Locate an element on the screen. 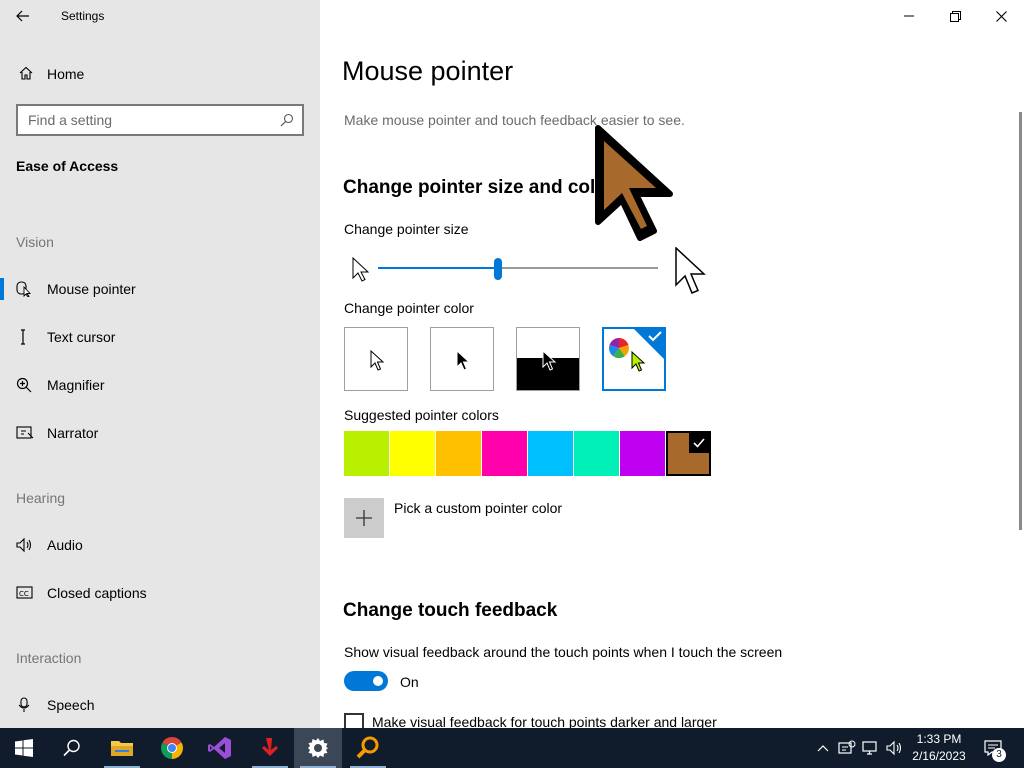 This screenshot has height=768, width=1024. settings-taskbar-button is located at coordinates (318, 748).